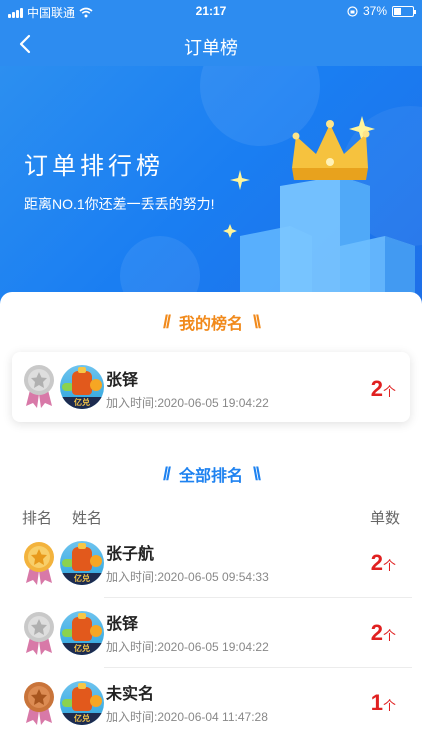 The width and height of the screenshot is (422, 750). I want to click on column-header-name: 姓名, so click(87, 518).